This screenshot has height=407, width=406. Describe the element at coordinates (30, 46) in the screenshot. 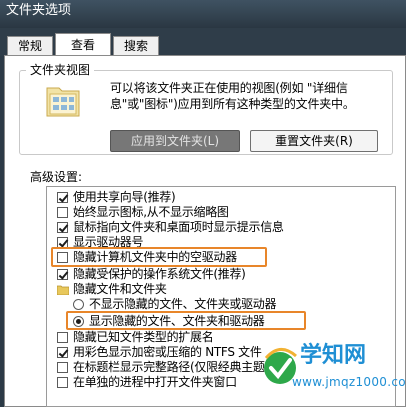

I see `tab-general: 常规` at that location.